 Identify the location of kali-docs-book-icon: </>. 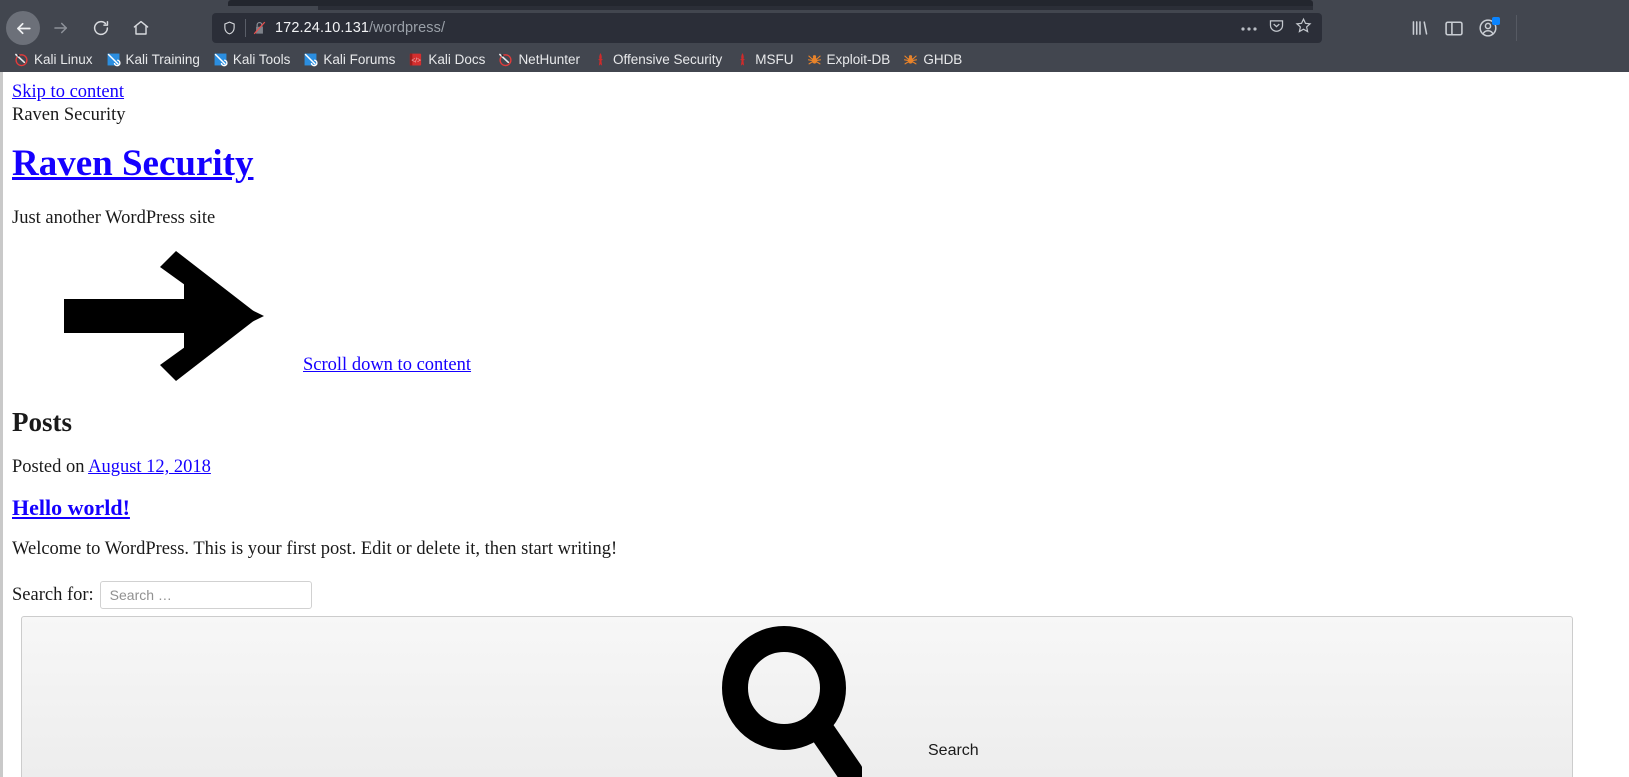
(416, 59).